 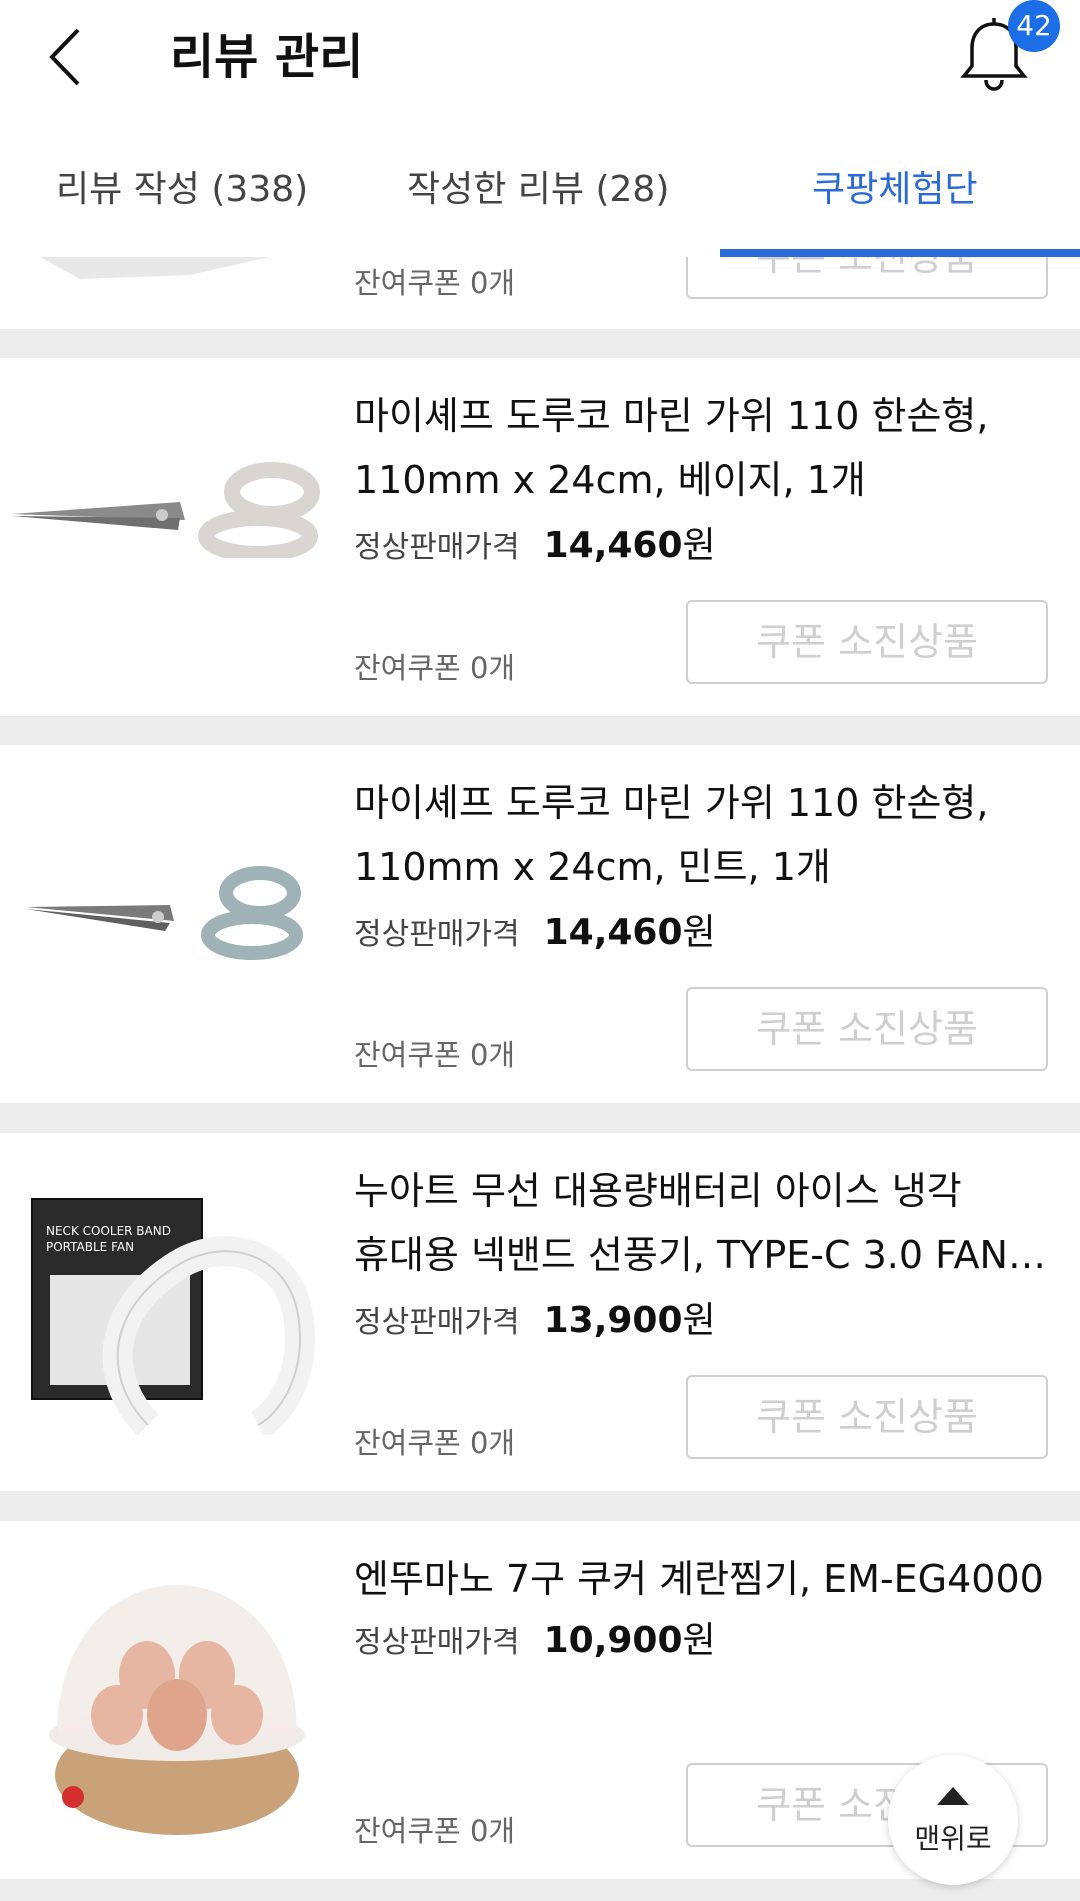 What do you see at coordinates (535, 1322) in the screenshot?
I see `price-row: 정상판매가격 13,900원` at bounding box center [535, 1322].